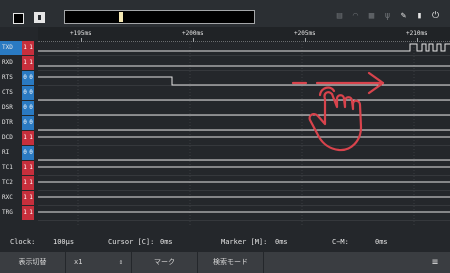  I want to click on mark-button: マーク, so click(165, 262).